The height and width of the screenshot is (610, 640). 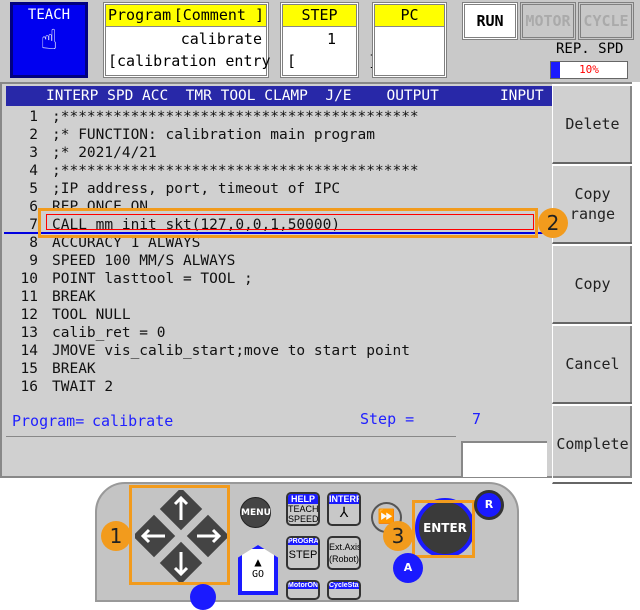 I want to click on program-key-label: PROGRAM, so click(x=303, y=541).